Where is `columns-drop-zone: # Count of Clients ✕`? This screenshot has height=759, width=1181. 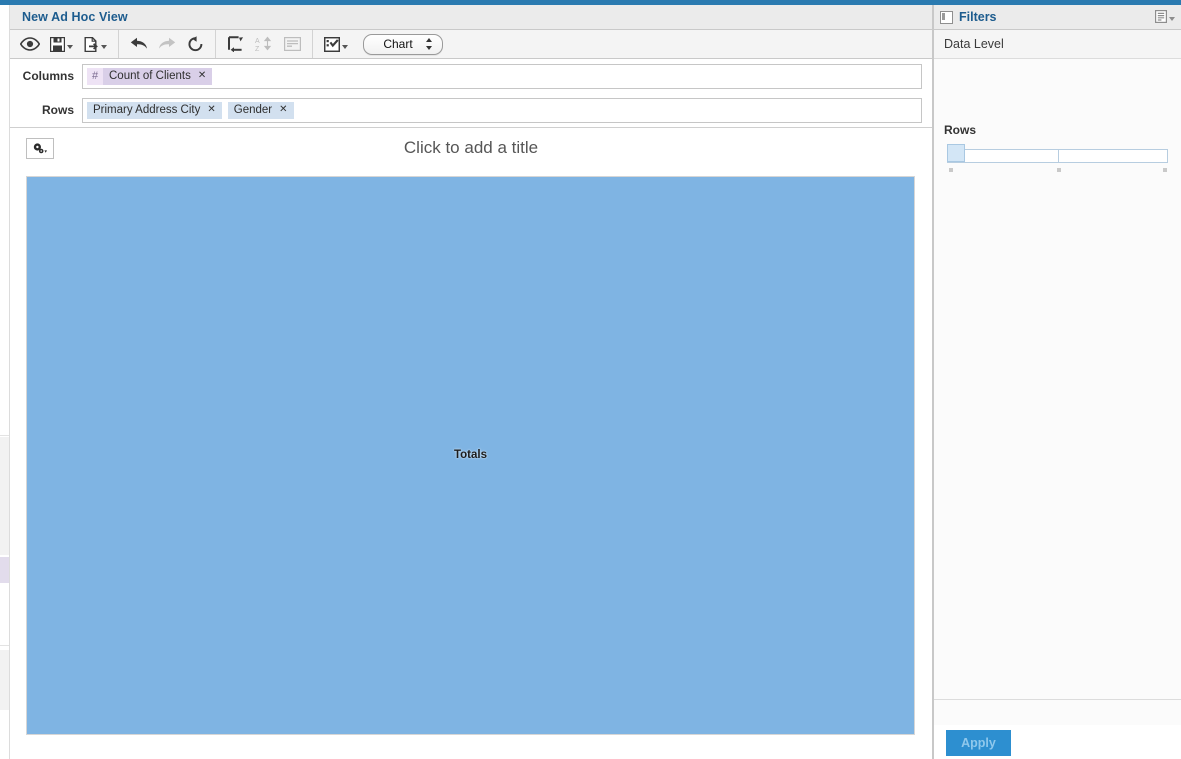 columns-drop-zone: # Count of Clients ✕ is located at coordinates (502, 76).